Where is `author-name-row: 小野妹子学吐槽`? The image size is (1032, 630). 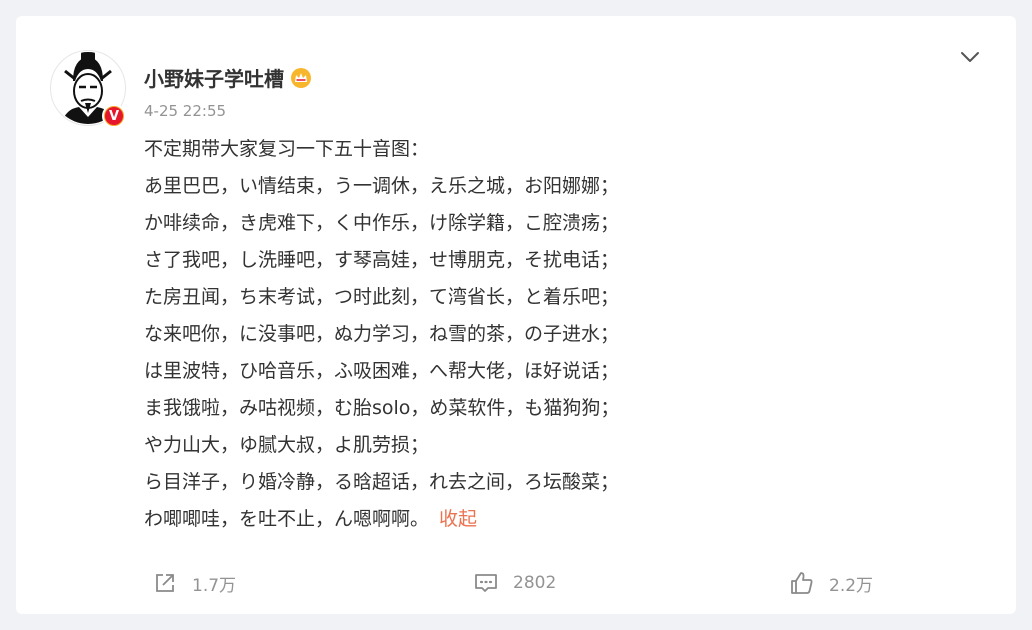 author-name-row: 小野妹子学吐槽 is located at coordinates (228, 77).